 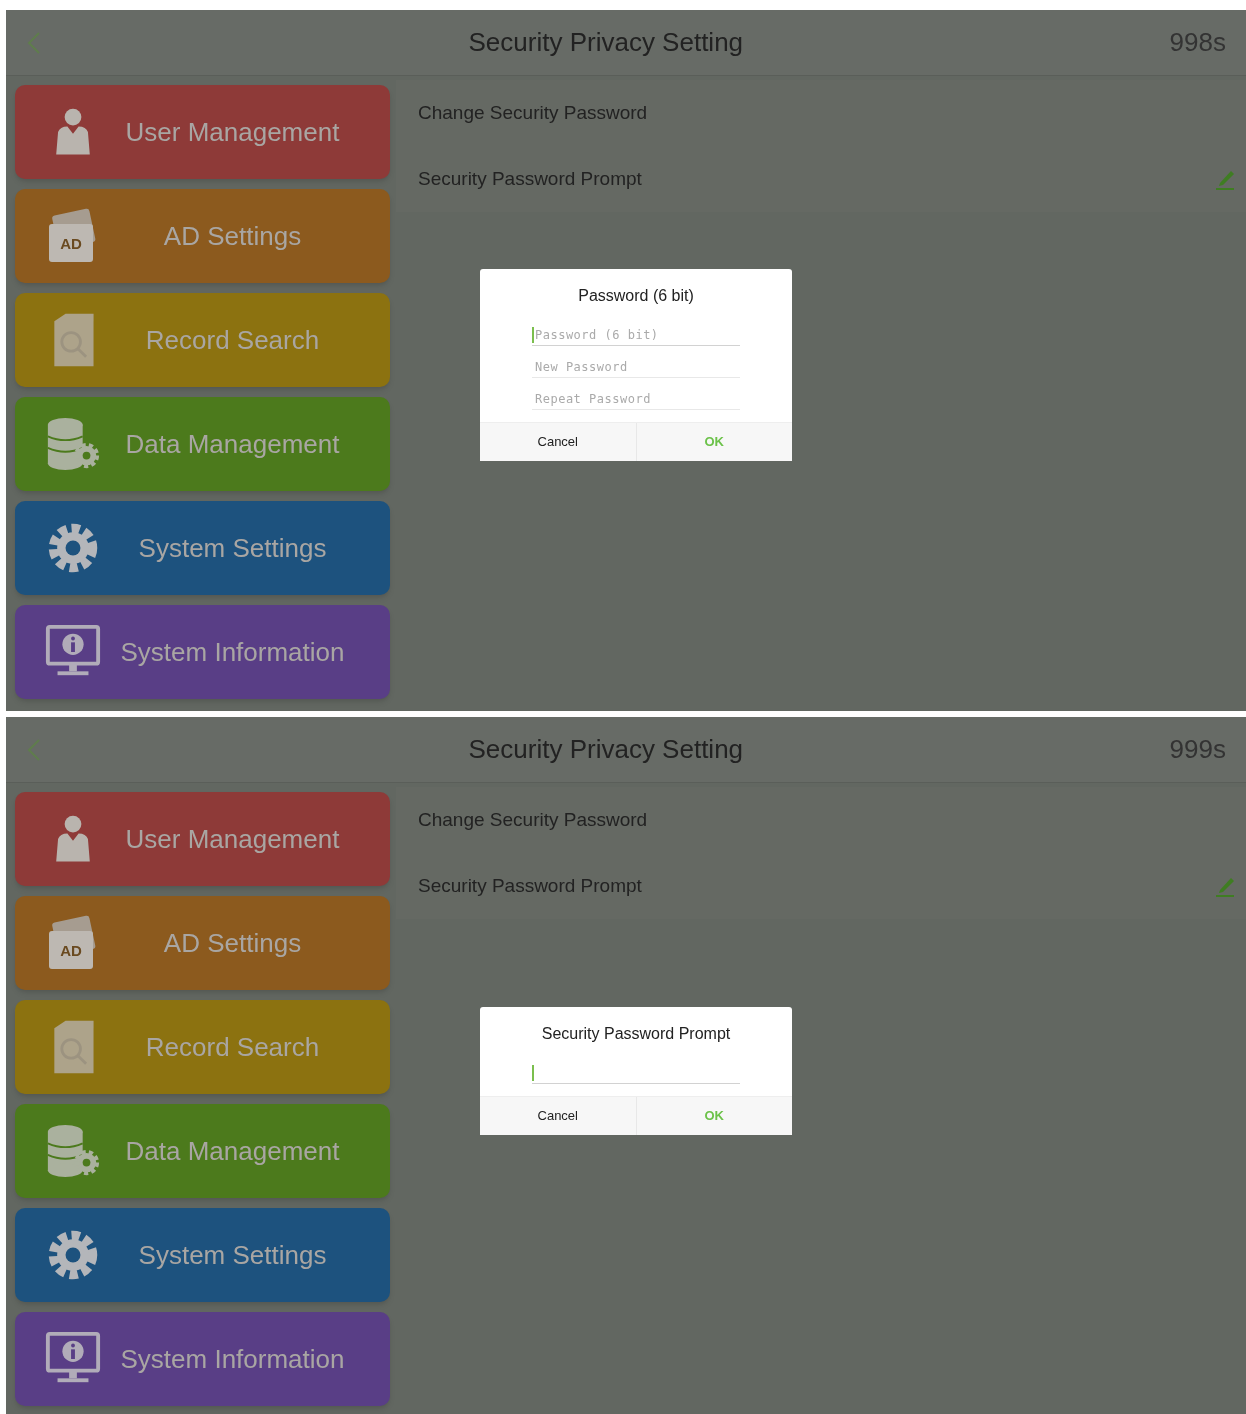 What do you see at coordinates (636, 367) in the screenshot?
I see `input-field: New Password` at bounding box center [636, 367].